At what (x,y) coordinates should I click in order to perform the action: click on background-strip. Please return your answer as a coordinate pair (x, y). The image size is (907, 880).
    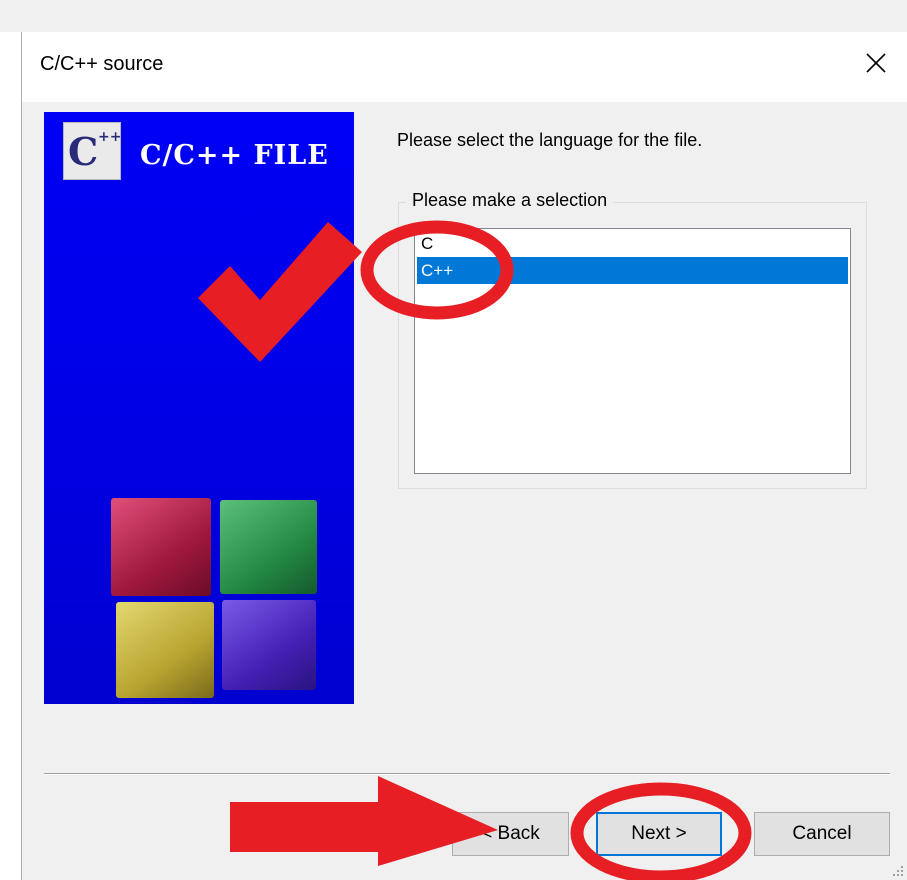
    Looking at the image, I should click on (453, 16).